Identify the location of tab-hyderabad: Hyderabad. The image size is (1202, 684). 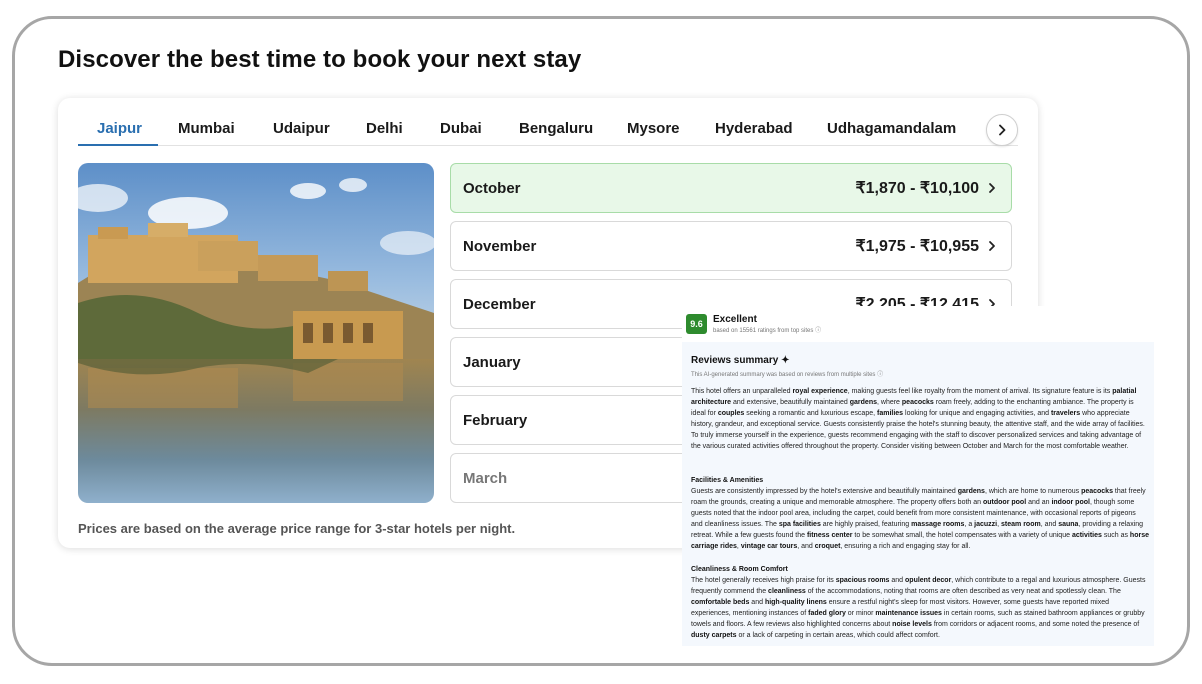
(754, 128).